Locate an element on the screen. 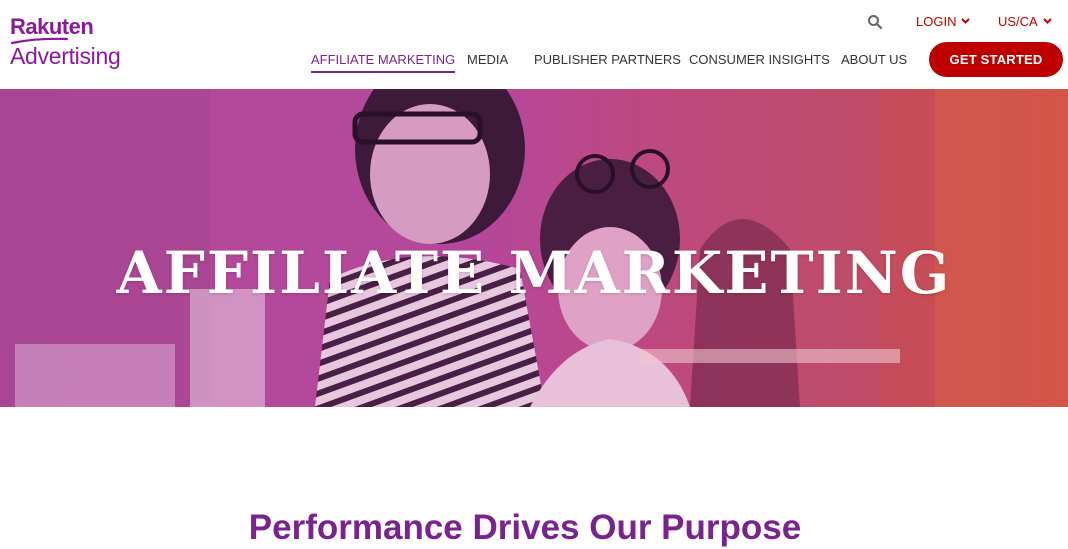 The width and height of the screenshot is (1068, 549). nav-item-about-us: ABOUT US is located at coordinates (874, 59).